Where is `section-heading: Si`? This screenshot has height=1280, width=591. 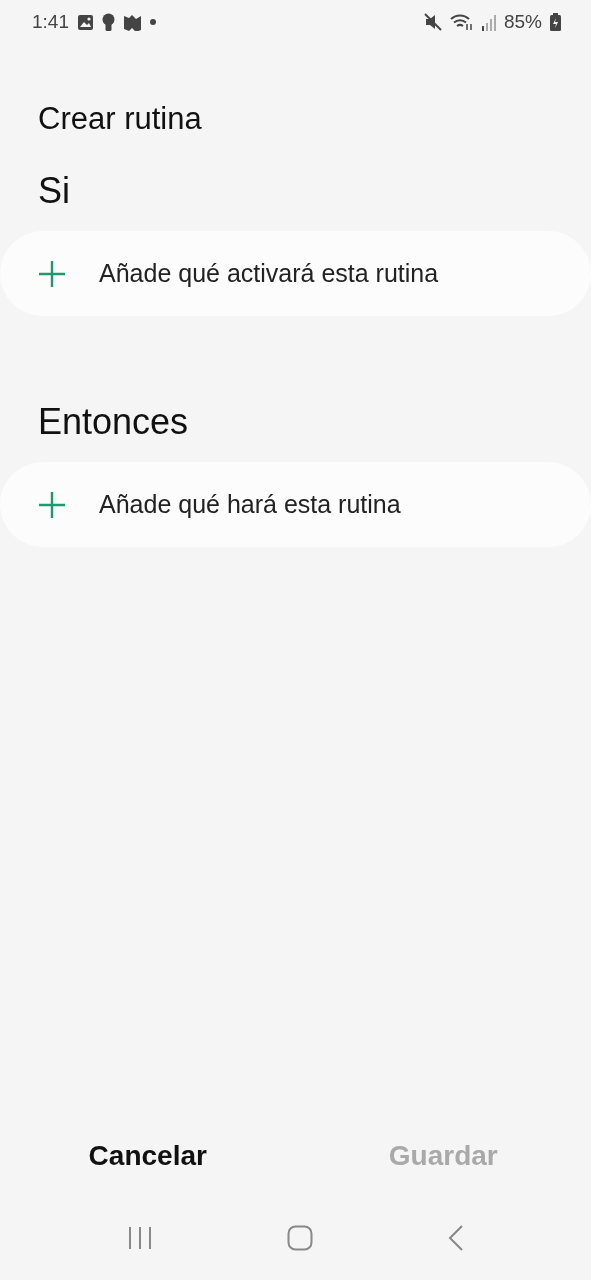 section-heading: Si is located at coordinates (54, 191).